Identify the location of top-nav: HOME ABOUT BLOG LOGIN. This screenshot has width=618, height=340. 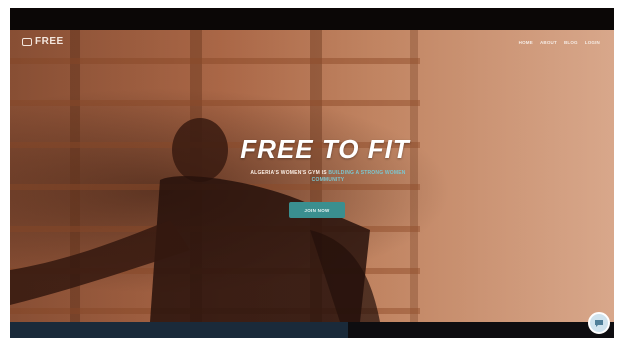
(559, 42).